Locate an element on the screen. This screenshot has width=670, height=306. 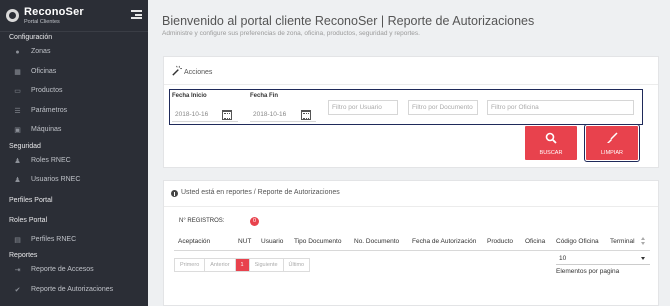
column-header: NUT is located at coordinates (244, 241).